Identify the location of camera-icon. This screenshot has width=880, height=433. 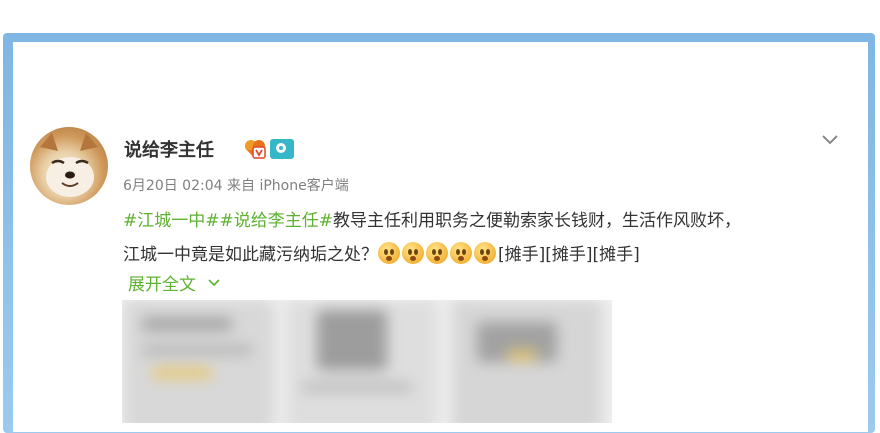
(282, 149).